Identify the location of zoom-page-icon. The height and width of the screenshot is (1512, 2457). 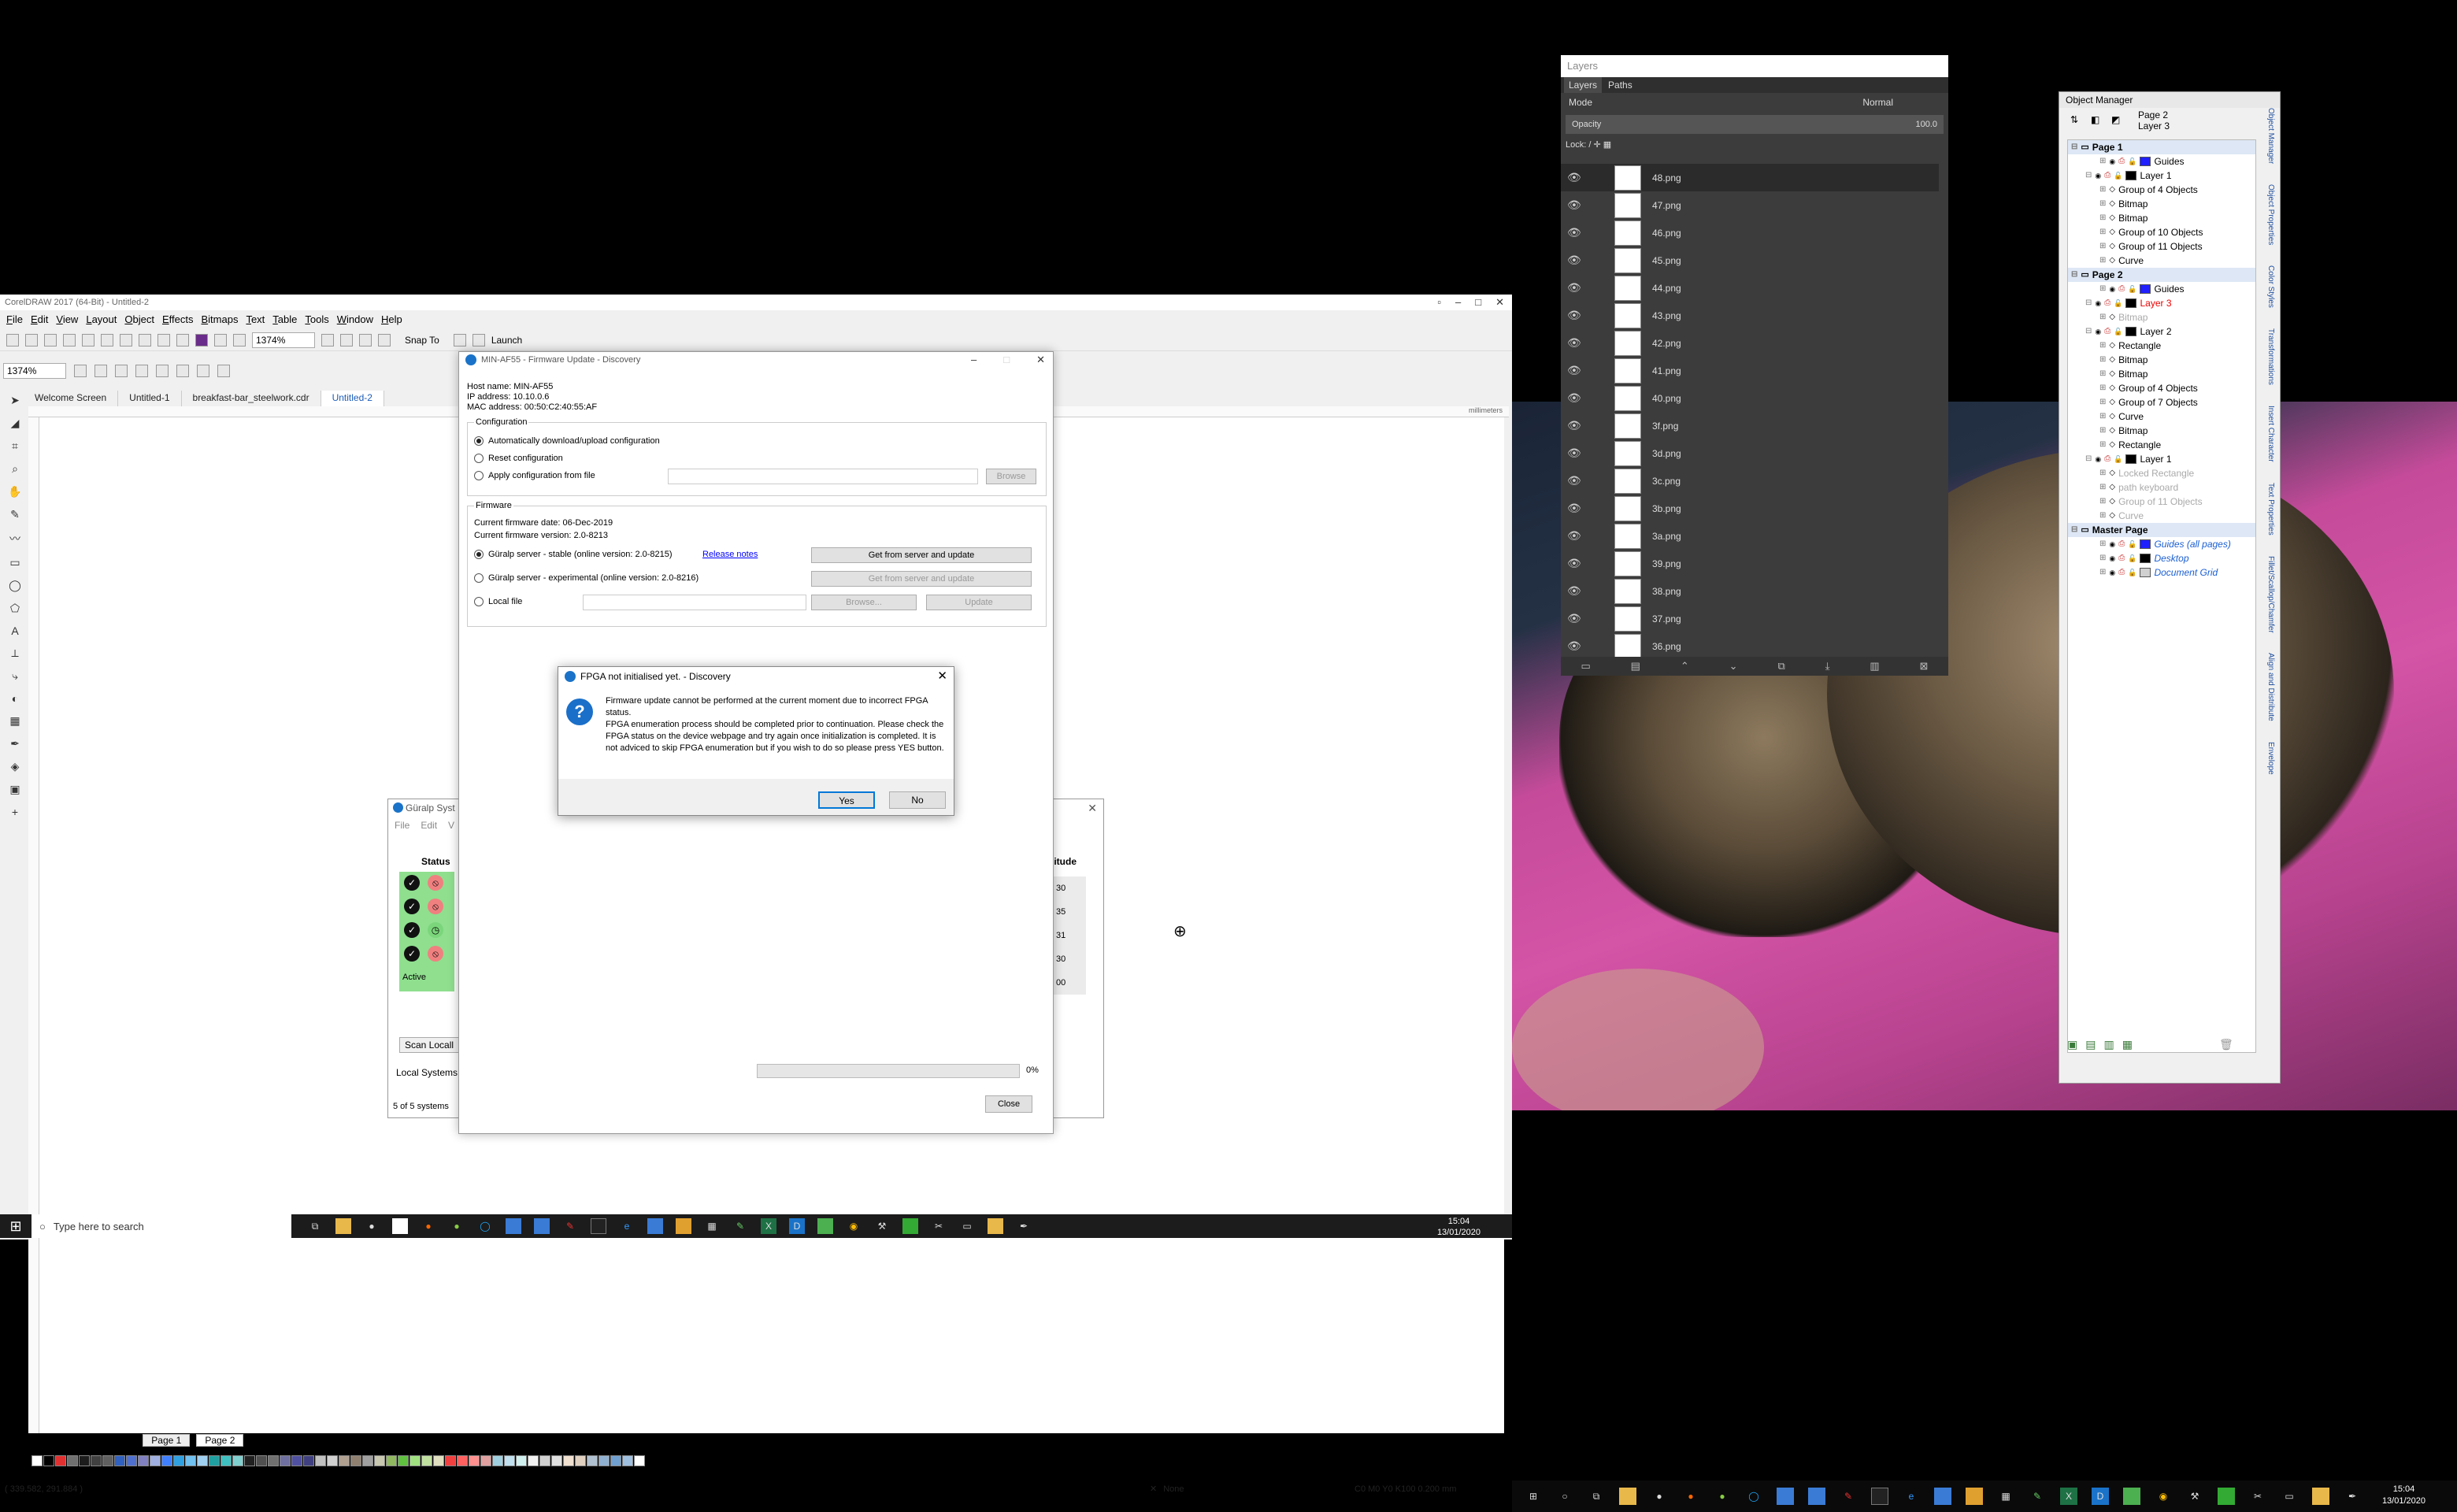
(162, 371).